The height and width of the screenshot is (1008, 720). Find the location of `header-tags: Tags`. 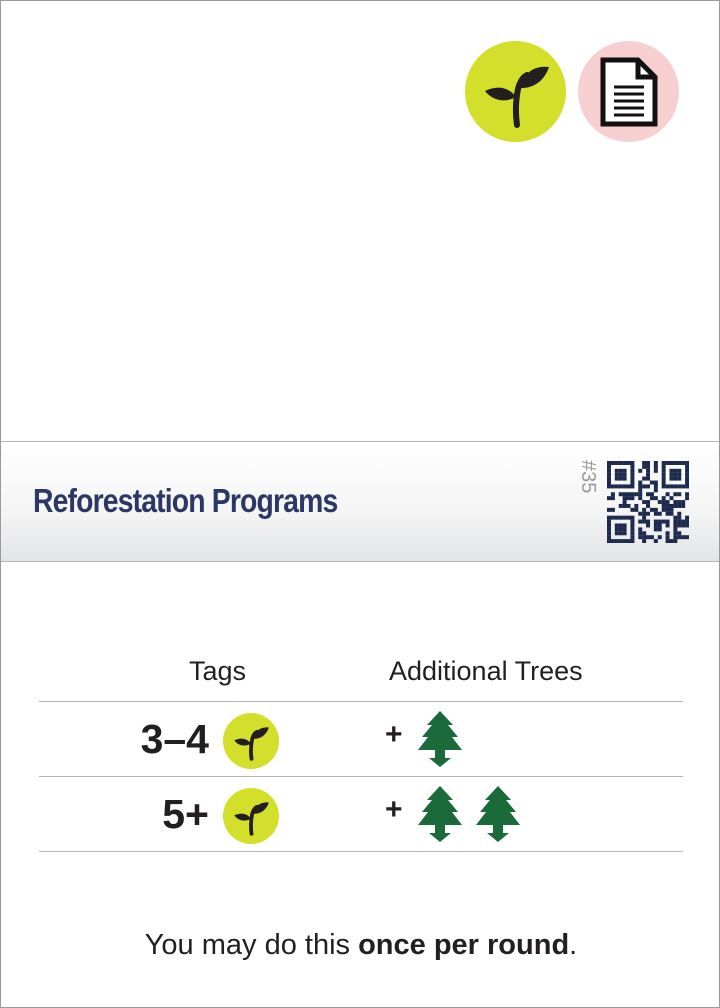

header-tags: Tags is located at coordinates (218, 671).